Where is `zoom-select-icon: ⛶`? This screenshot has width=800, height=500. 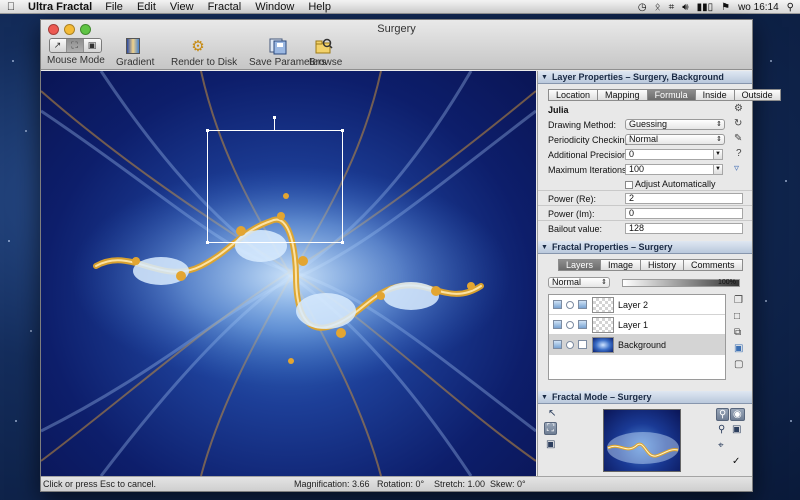 zoom-select-icon: ⛶ is located at coordinates (75, 45).